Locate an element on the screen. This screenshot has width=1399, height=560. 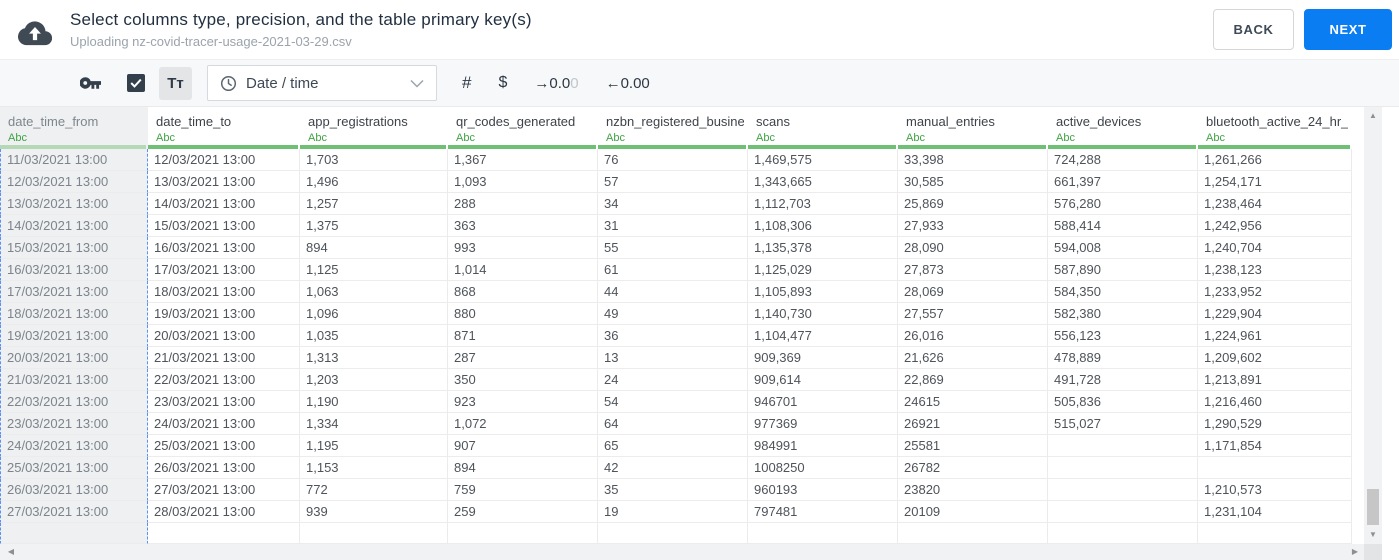
table-cell: 27/03/2021 13:00 is located at coordinates (74, 512).